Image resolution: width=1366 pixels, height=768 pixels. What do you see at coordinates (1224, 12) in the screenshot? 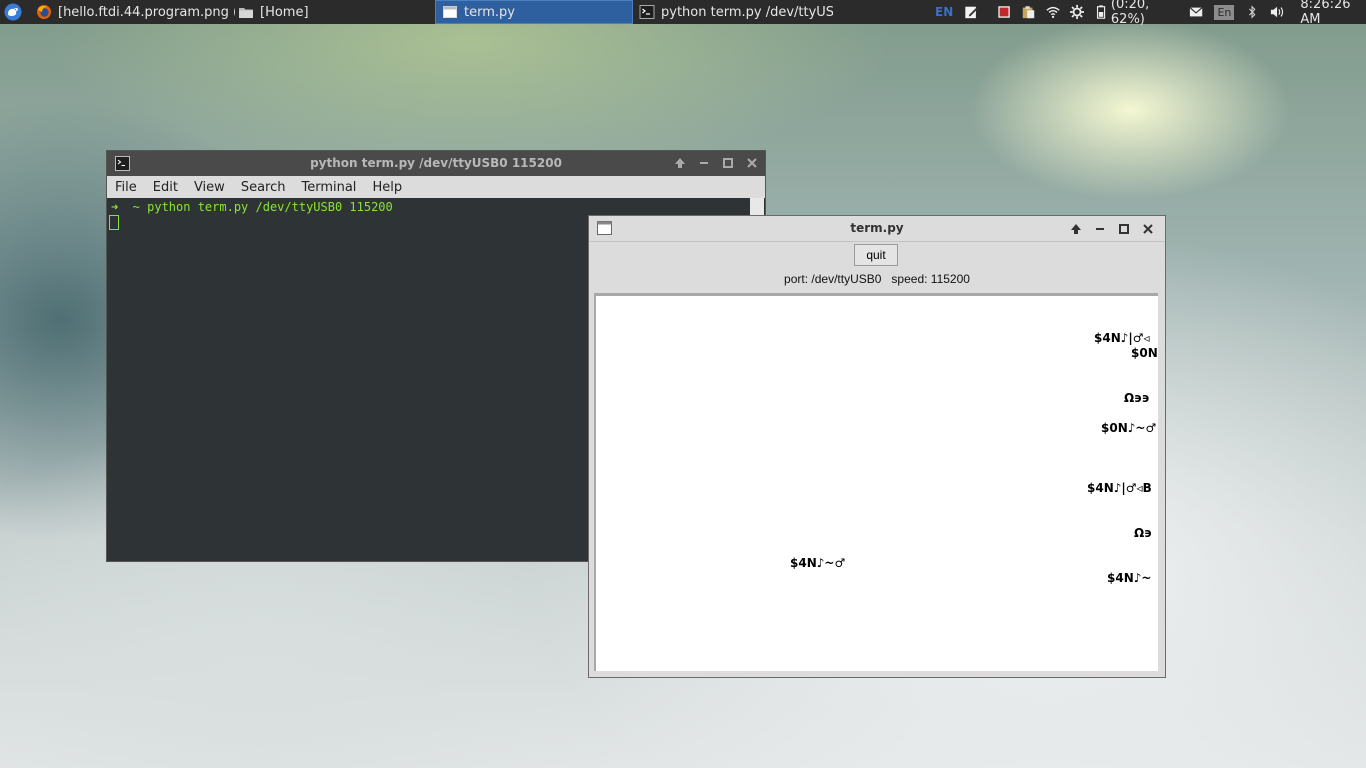
I see `input-method-indicator: En` at bounding box center [1224, 12].